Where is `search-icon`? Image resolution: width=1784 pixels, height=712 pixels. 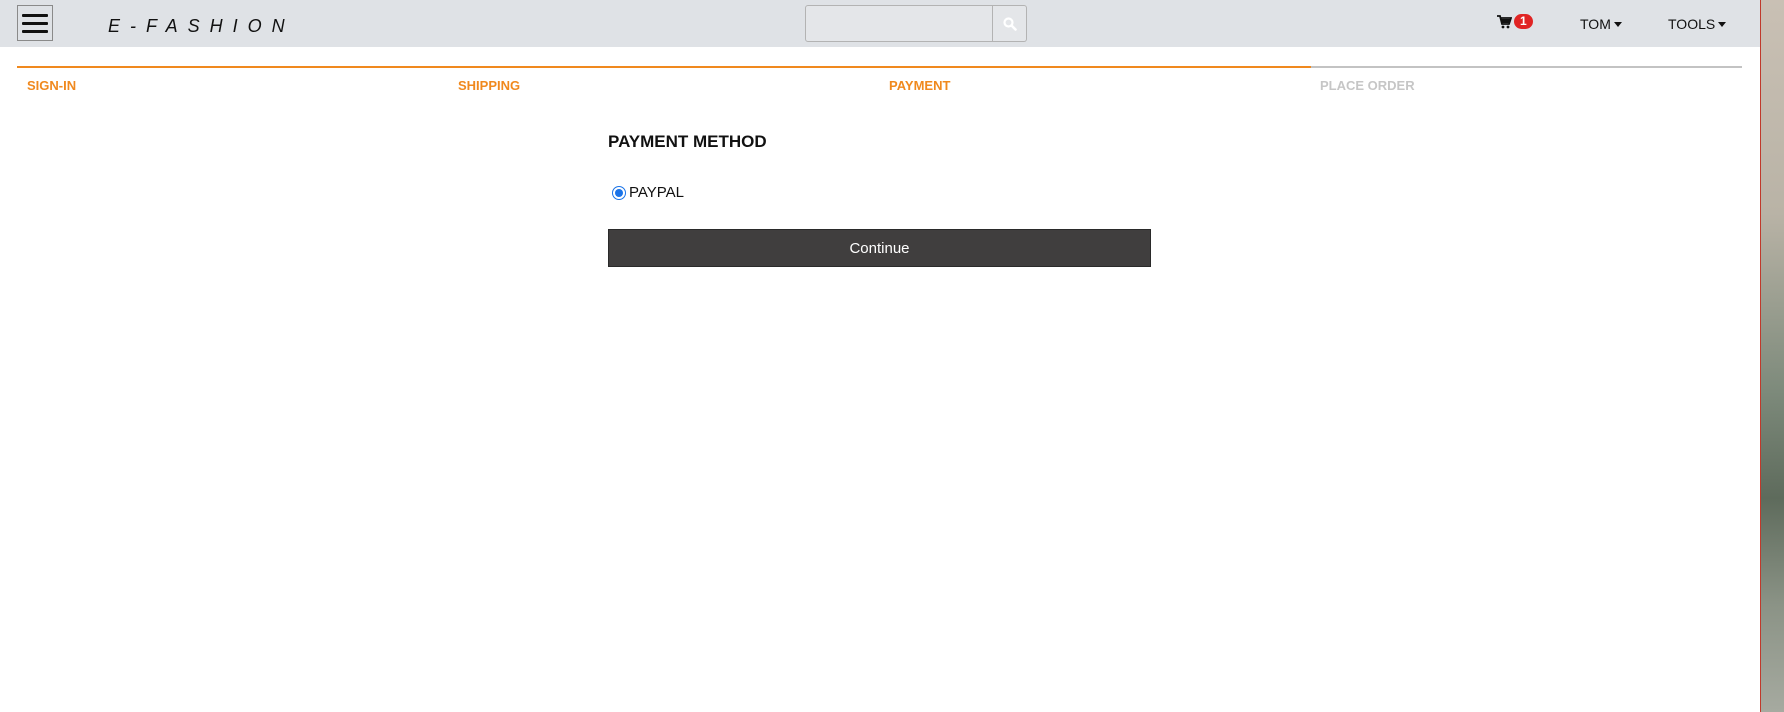
search-icon is located at coordinates (1009, 23).